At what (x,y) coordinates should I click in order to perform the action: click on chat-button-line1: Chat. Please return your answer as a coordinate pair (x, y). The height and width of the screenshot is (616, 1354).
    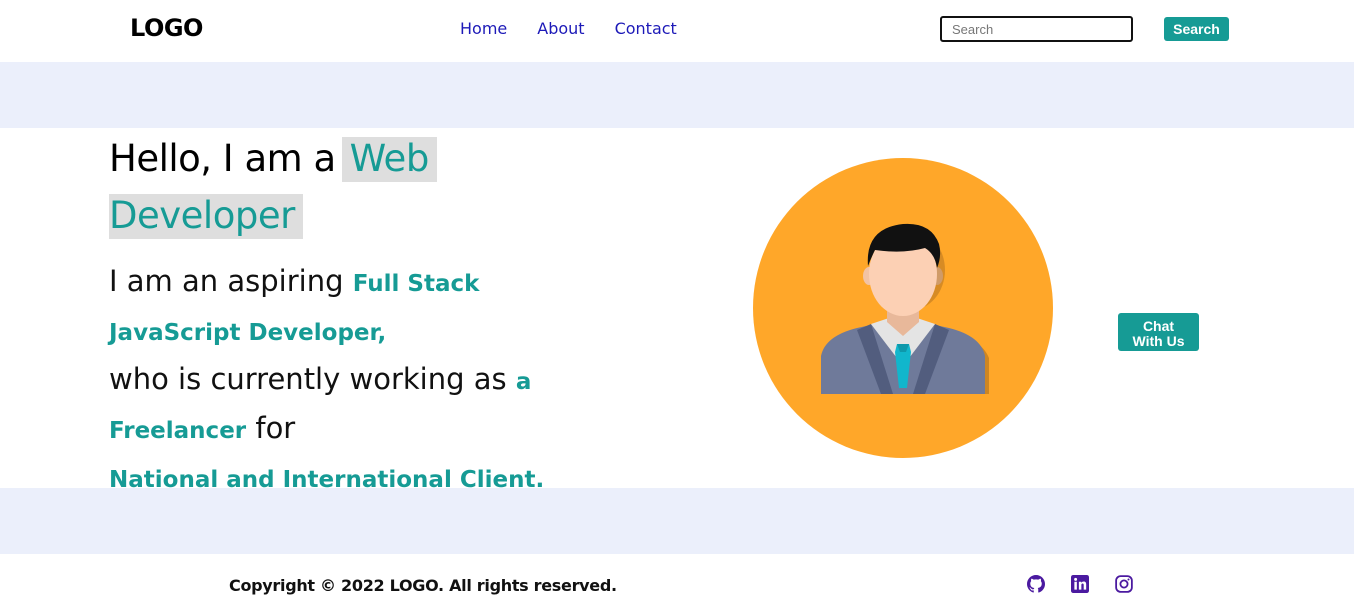
    Looking at the image, I should click on (1158, 326).